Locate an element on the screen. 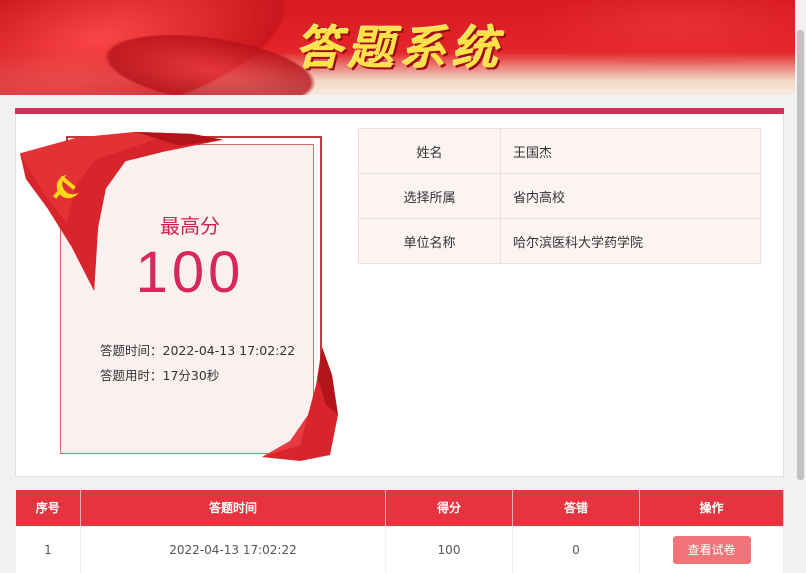  flag-corner-icon is located at coordinates (300, 404).